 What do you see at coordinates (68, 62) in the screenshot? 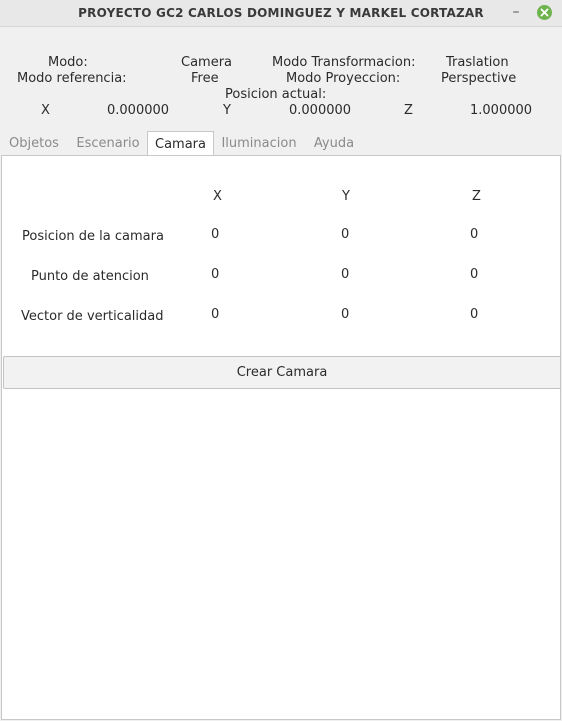
I see `modo-label: Modo:` at bounding box center [68, 62].